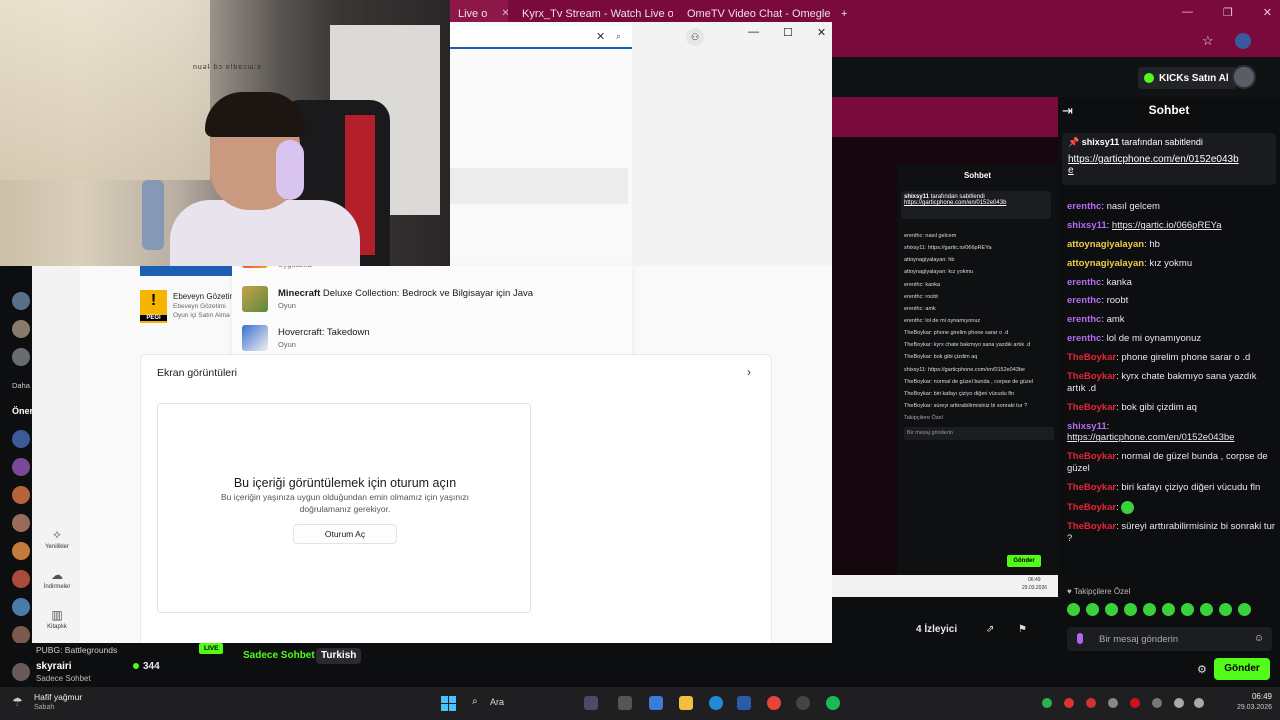 The height and width of the screenshot is (720, 1280). Describe the element at coordinates (990, 629) in the screenshot. I see `share-icon: ⇗` at that location.